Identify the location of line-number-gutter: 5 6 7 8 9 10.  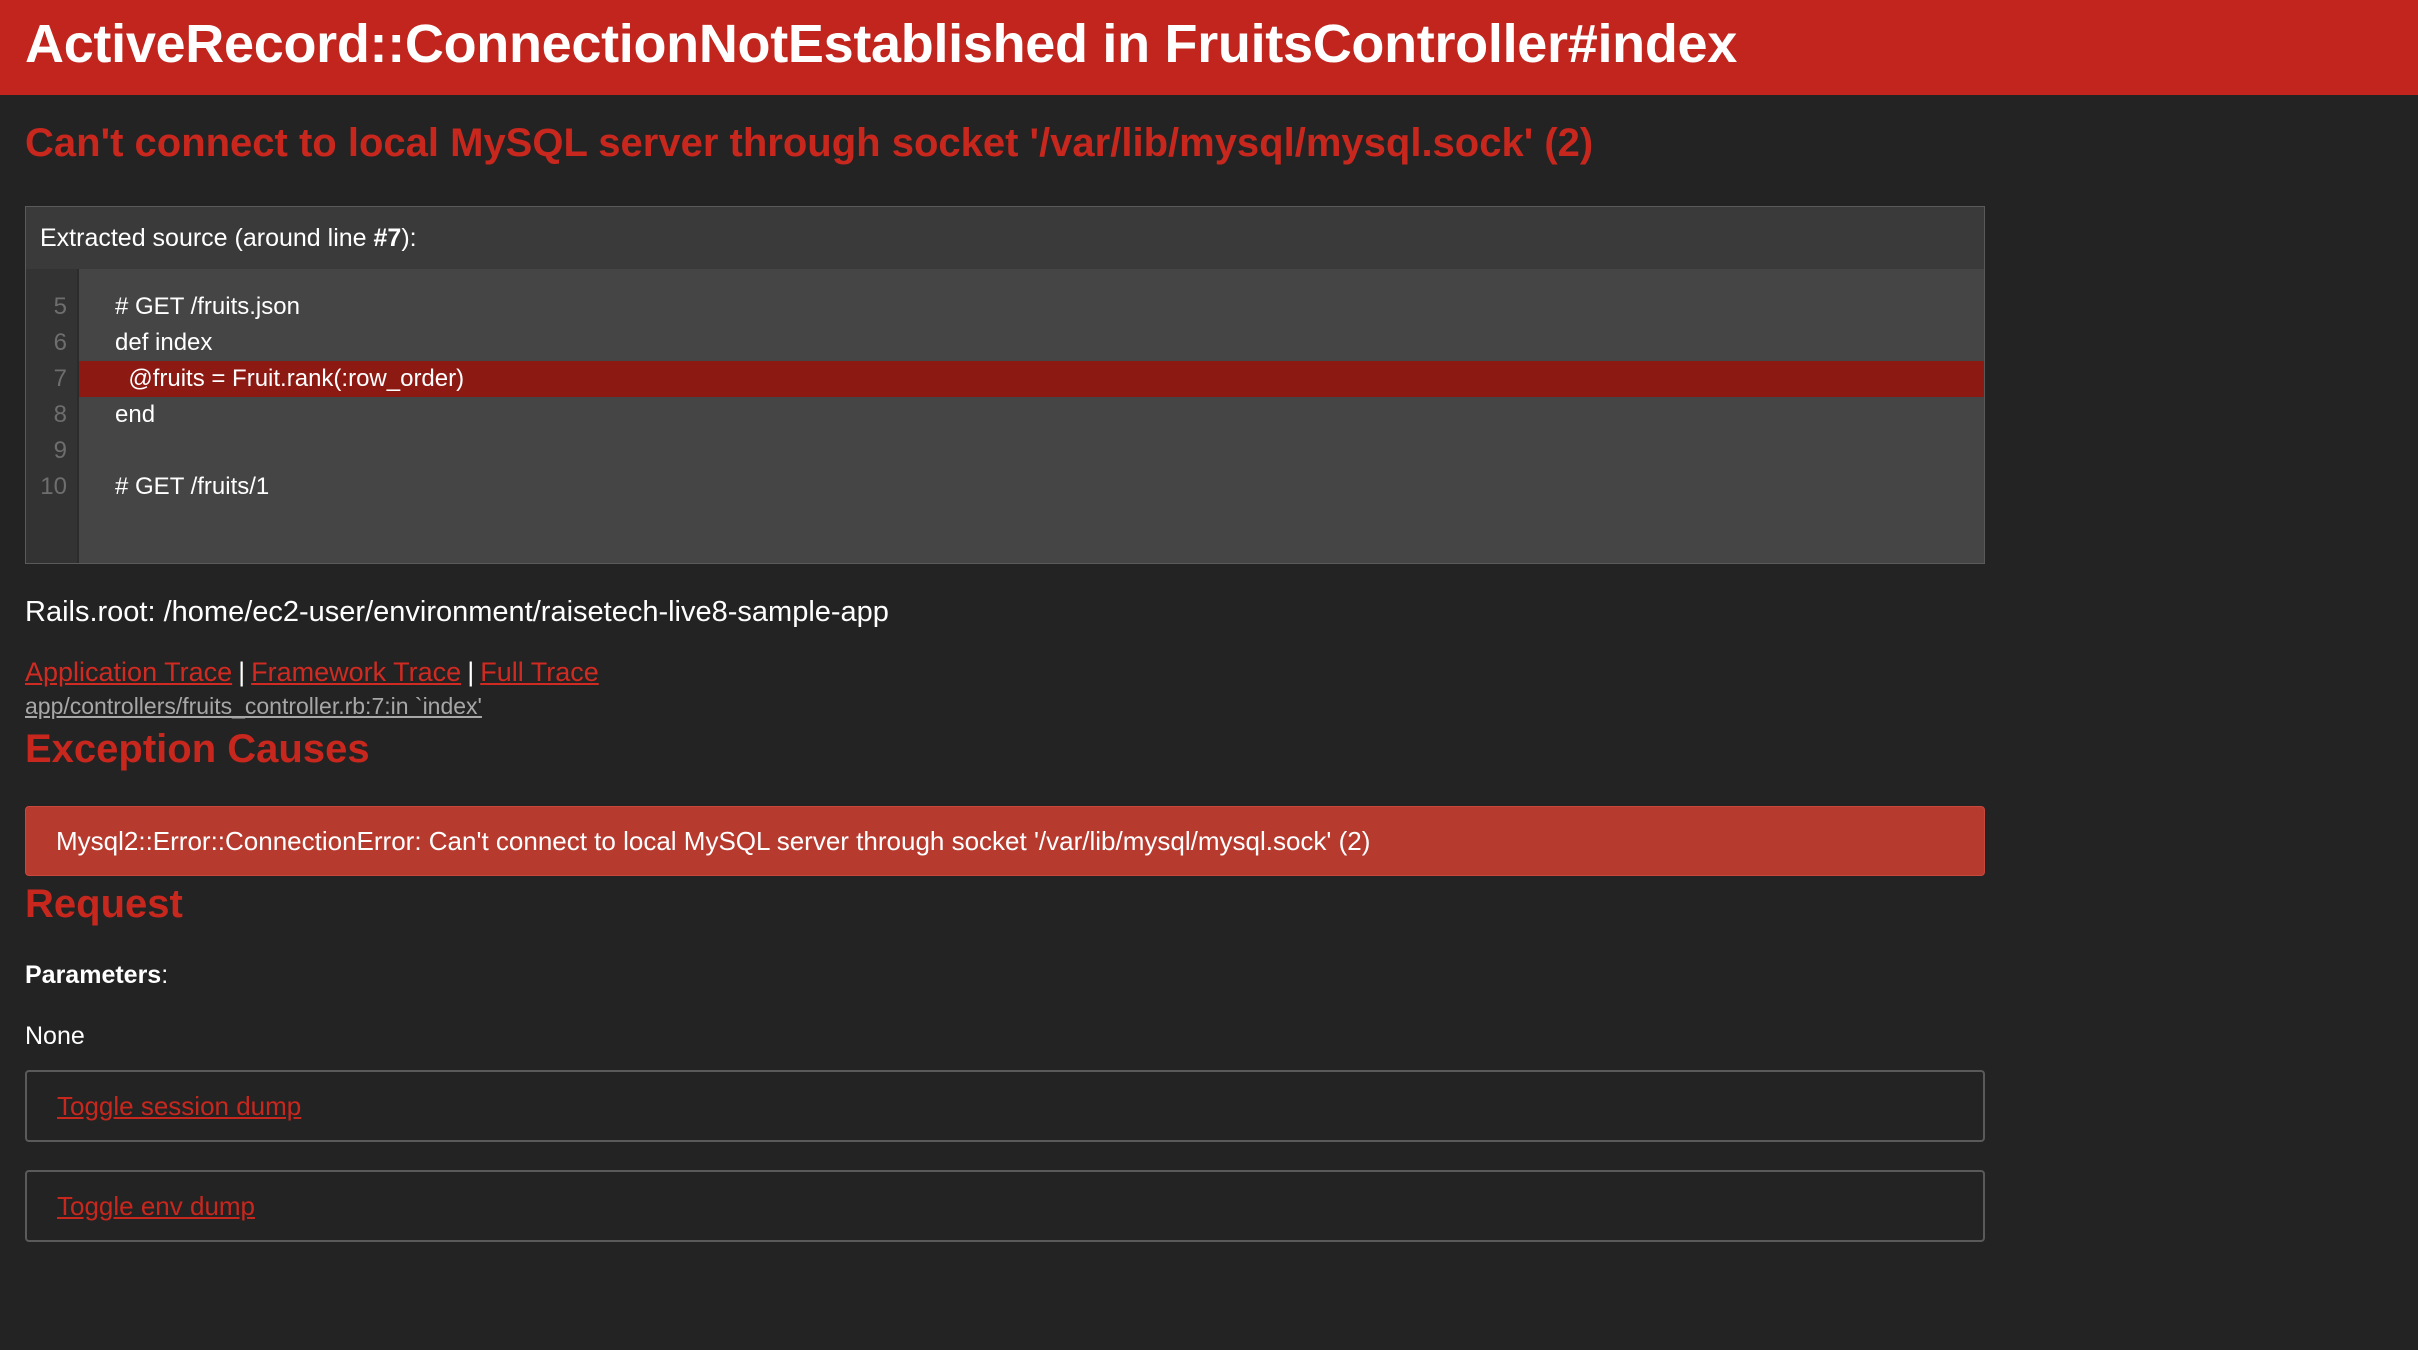
(52, 416).